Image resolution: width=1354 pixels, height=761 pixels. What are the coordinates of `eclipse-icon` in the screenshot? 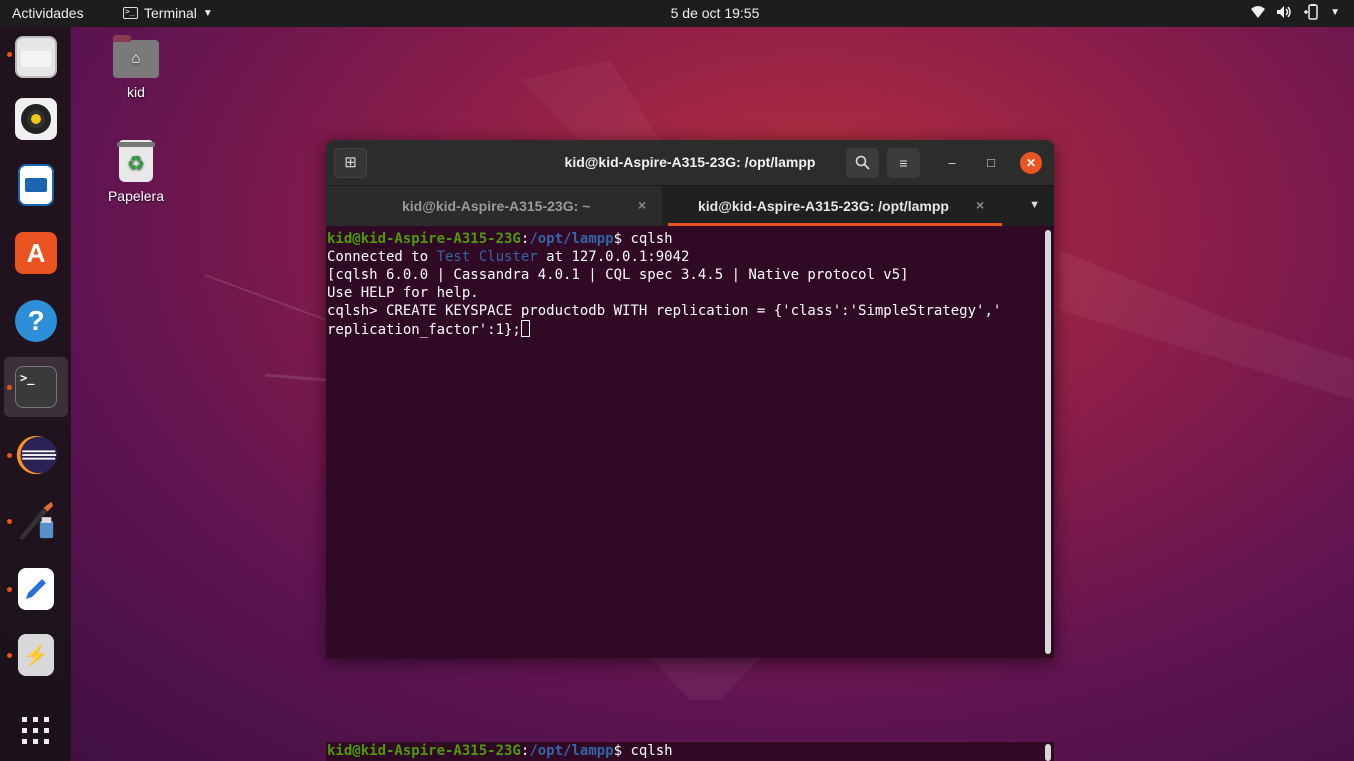 It's located at (36, 455).